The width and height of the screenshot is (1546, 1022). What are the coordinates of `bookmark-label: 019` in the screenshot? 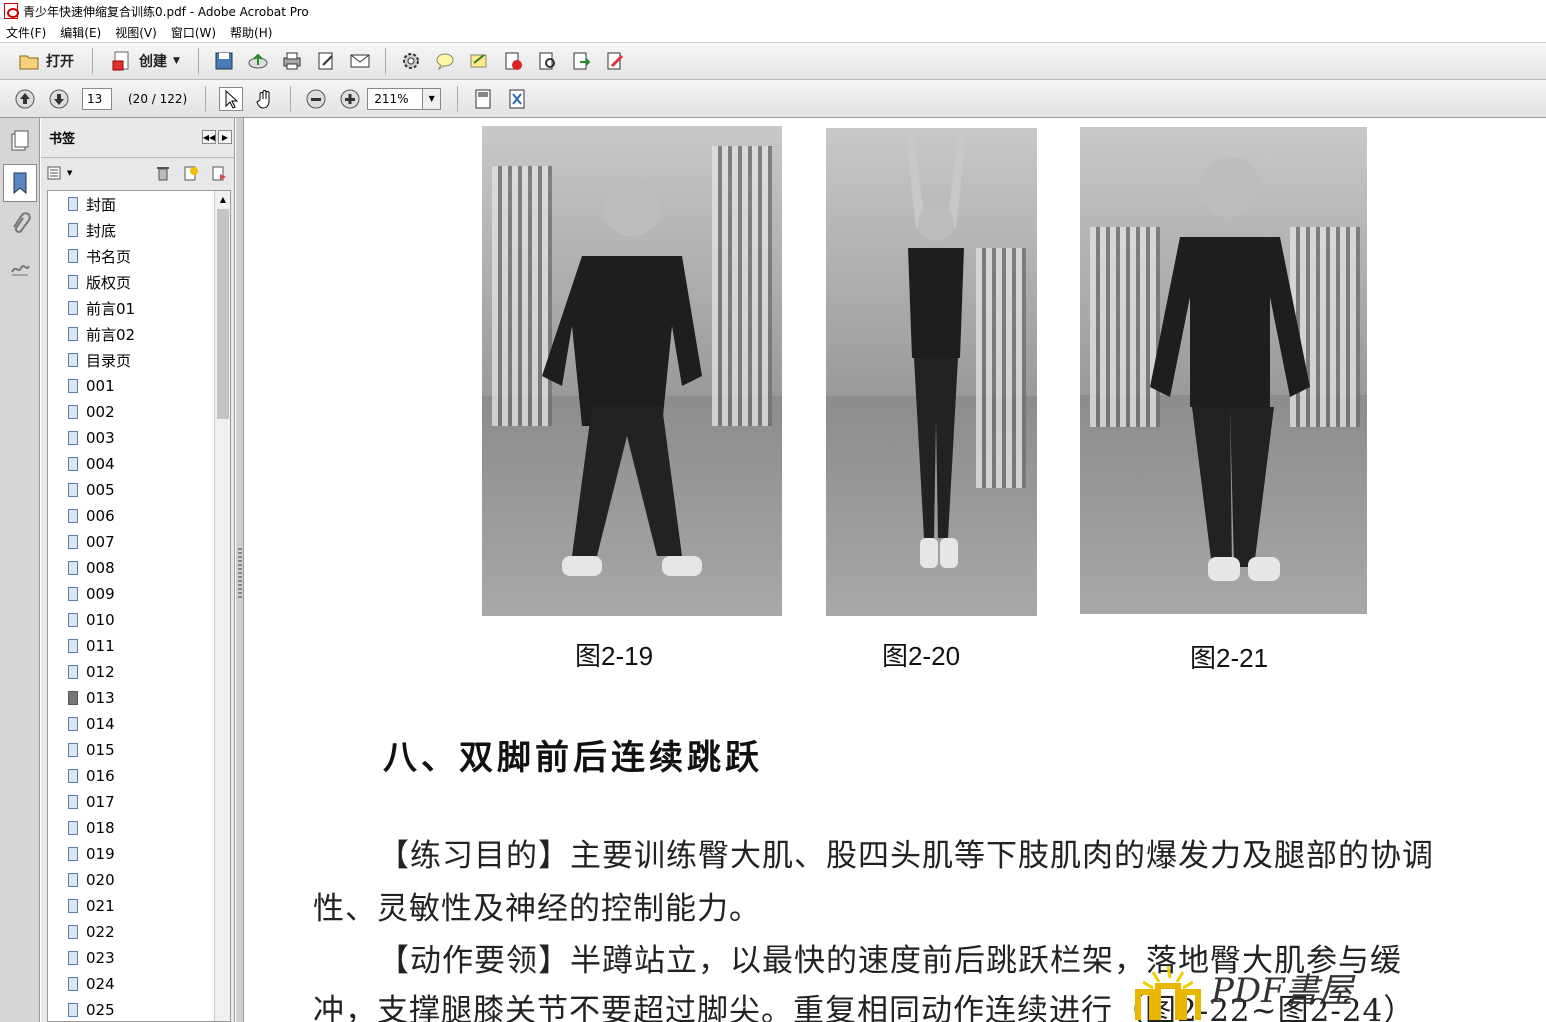 It's located at (100, 854).